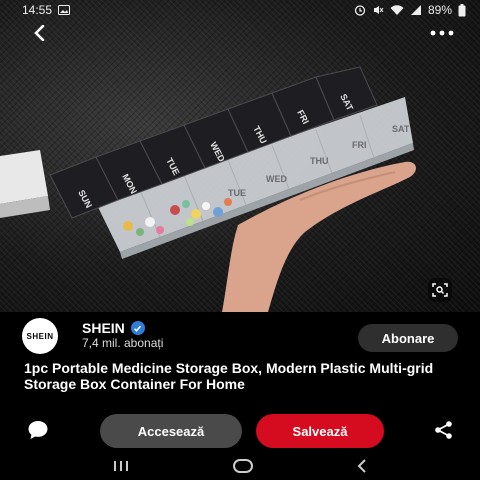 The height and width of the screenshot is (480, 480). I want to click on visual-search-icon, so click(440, 290).